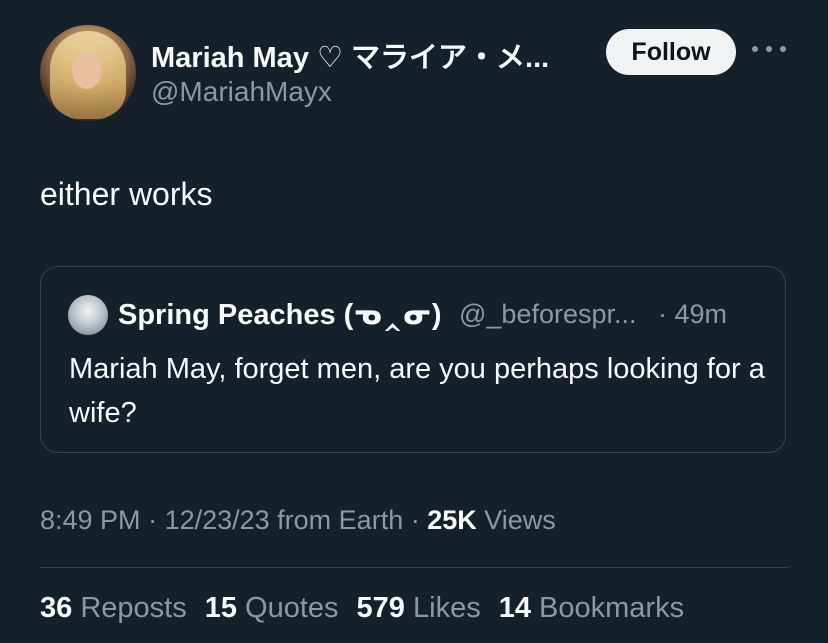  Describe the element at coordinates (280, 314) in the screenshot. I see `quote-author-name: Spring Peaches (ᓀ‸ᓂ)` at that location.